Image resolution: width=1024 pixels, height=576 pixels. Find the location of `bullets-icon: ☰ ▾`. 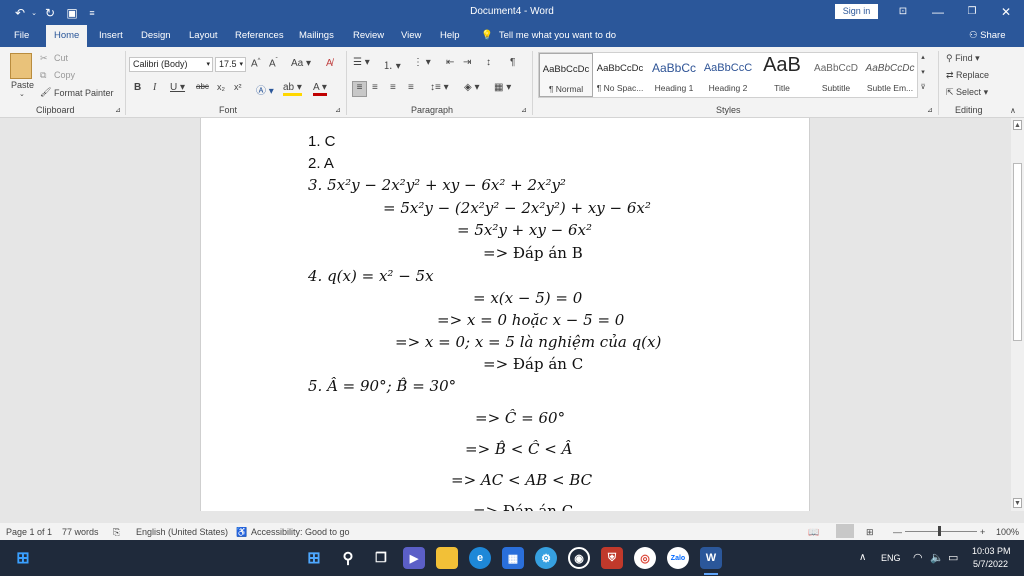

bullets-icon: ☰ ▾ is located at coordinates (361, 62).